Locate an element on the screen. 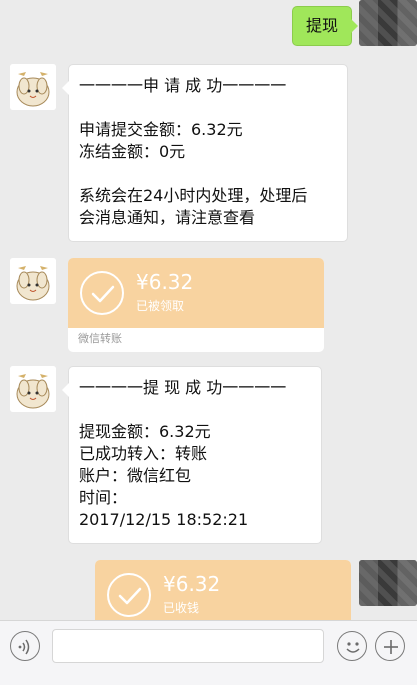 The width and height of the screenshot is (417, 685). my-message-bubble: 提现 is located at coordinates (325, 26).